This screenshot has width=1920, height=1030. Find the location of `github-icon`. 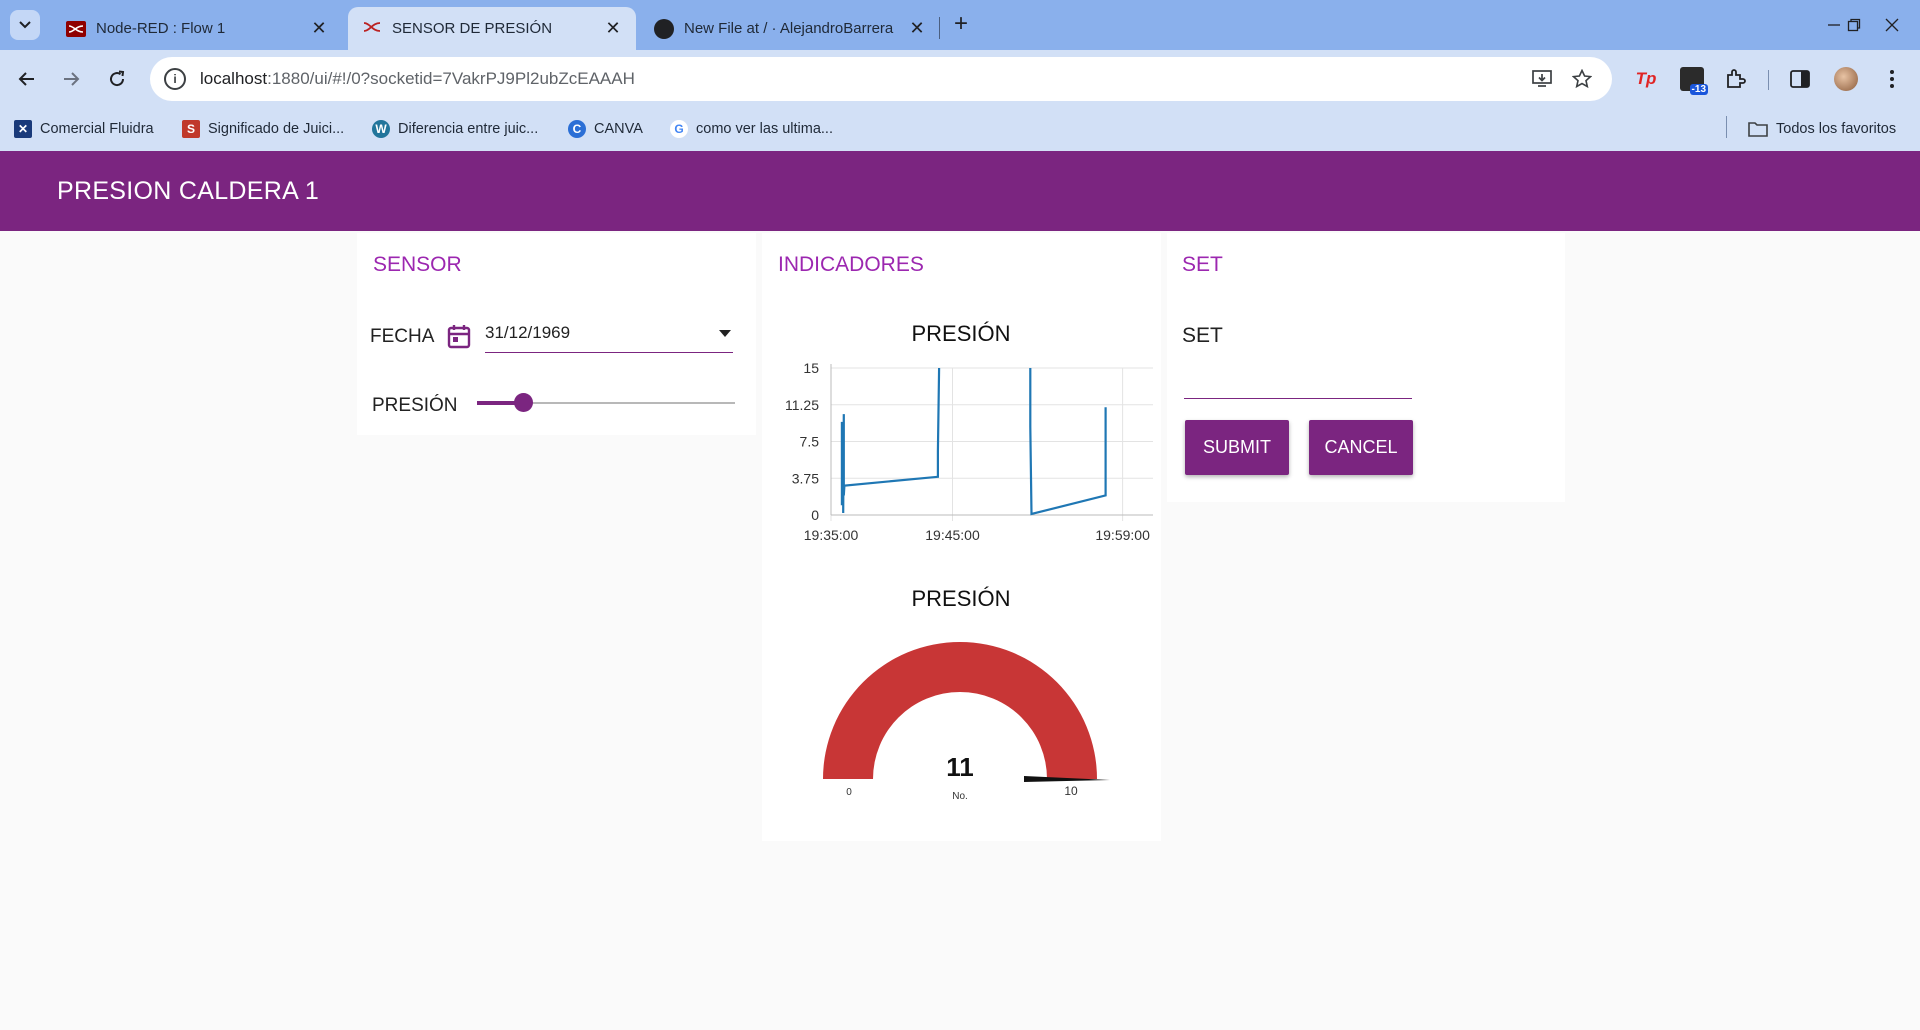

github-icon is located at coordinates (664, 28).